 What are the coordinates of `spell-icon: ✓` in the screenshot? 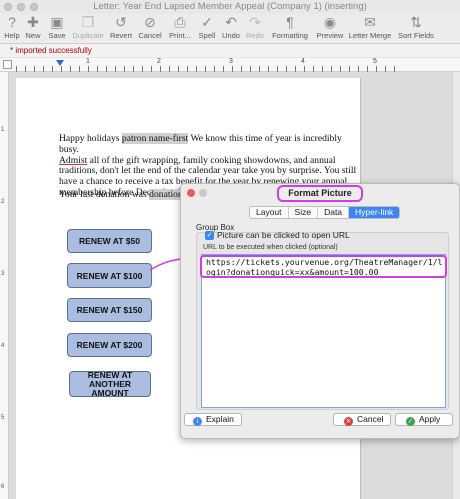 It's located at (207, 22).